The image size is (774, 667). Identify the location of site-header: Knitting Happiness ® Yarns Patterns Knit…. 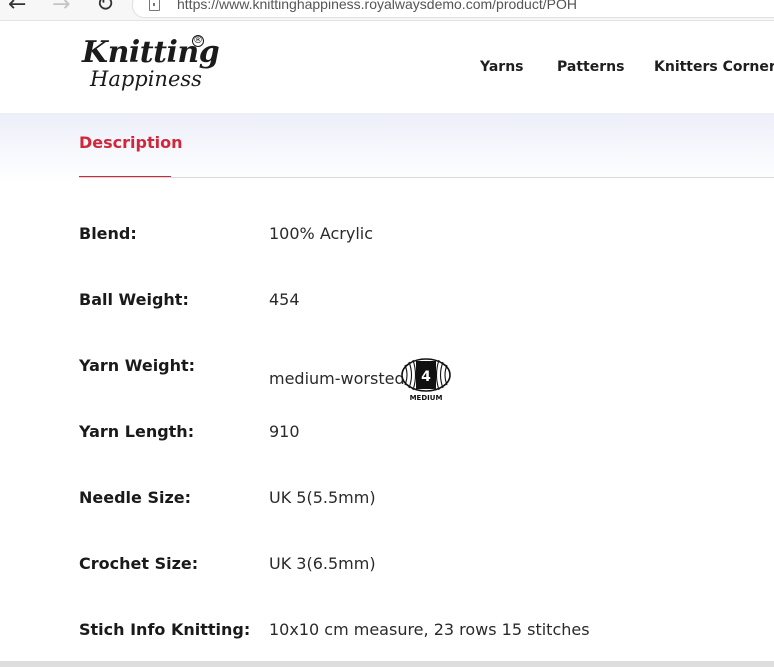
(387, 67).